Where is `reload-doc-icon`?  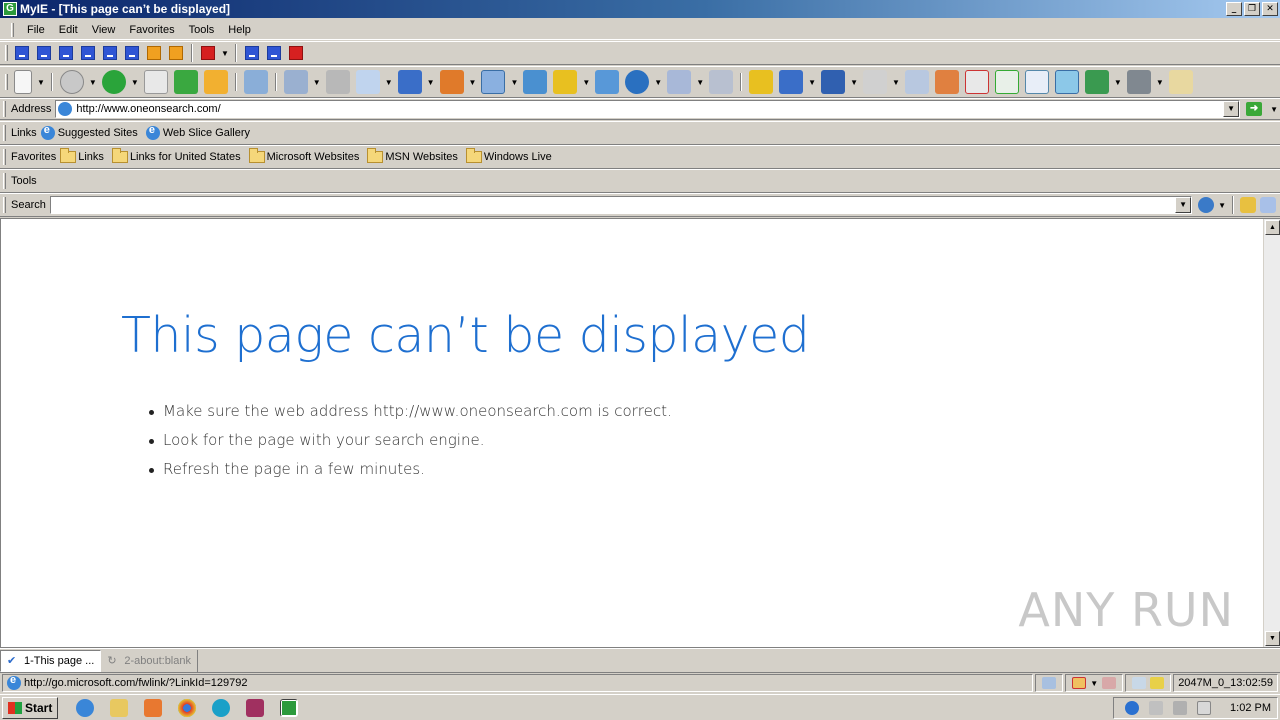
reload-doc-icon is located at coordinates (1006, 82).